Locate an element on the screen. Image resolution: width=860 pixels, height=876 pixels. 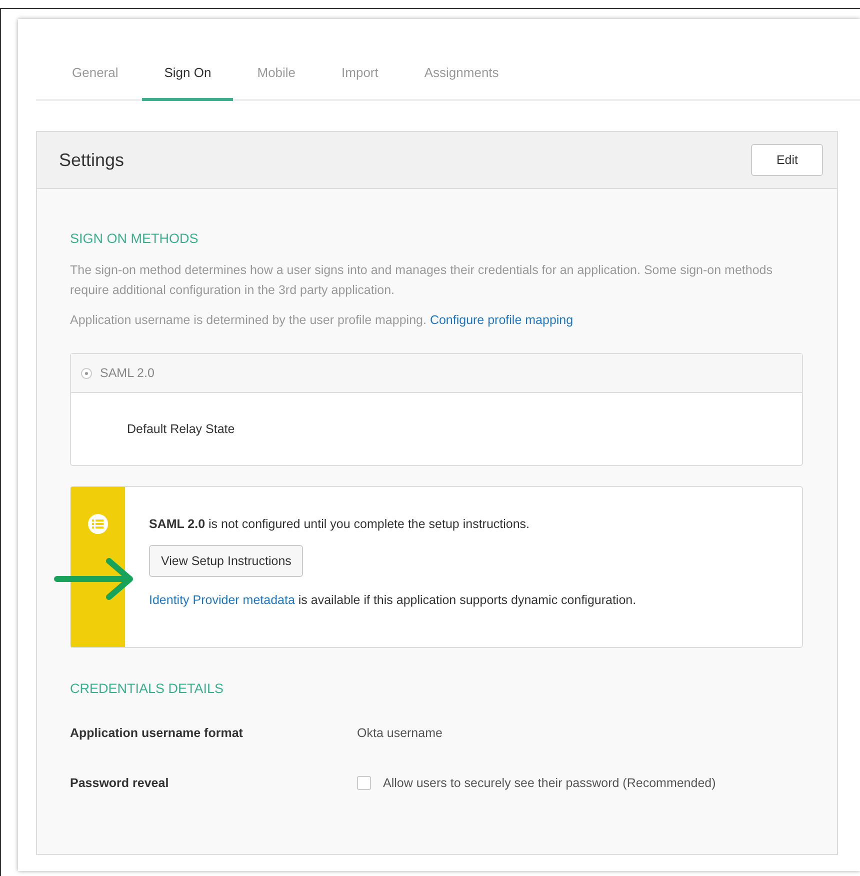
view-setup-instructions-button: View Setup Instructions is located at coordinates (226, 561).